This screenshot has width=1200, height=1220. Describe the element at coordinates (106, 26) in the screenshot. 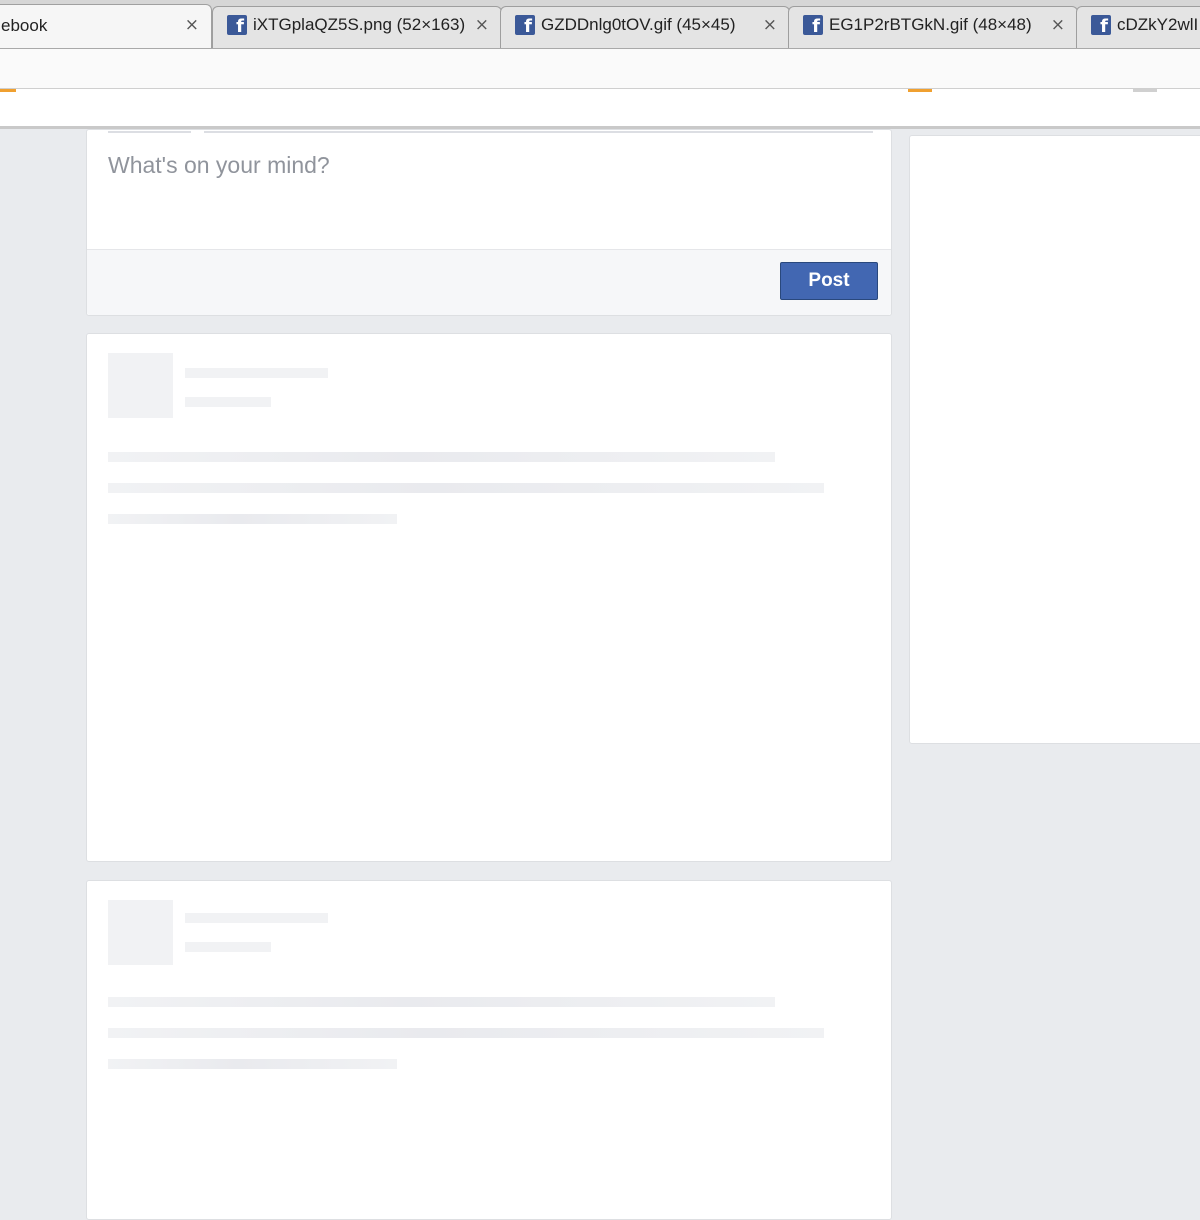

I see `browser-tab-active: ebook ×` at that location.